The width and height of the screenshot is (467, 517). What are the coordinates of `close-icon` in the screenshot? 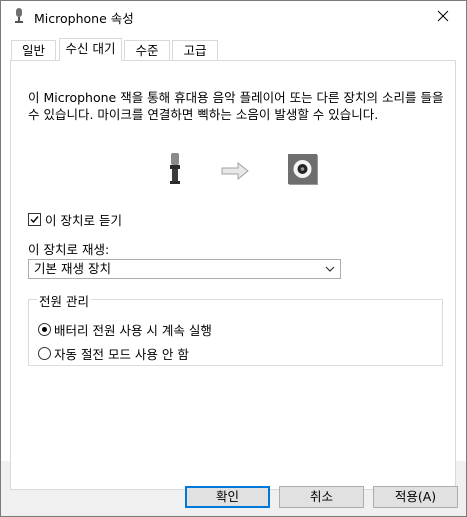 It's located at (443, 16).